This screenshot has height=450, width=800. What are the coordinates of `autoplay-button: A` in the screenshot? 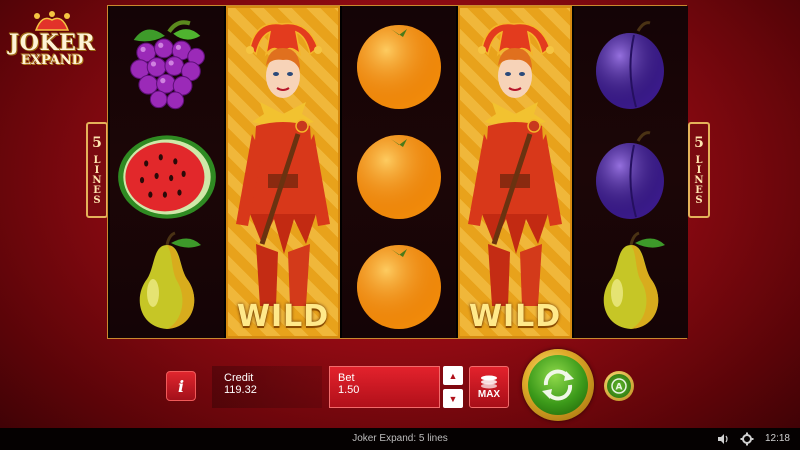 It's located at (619, 386).